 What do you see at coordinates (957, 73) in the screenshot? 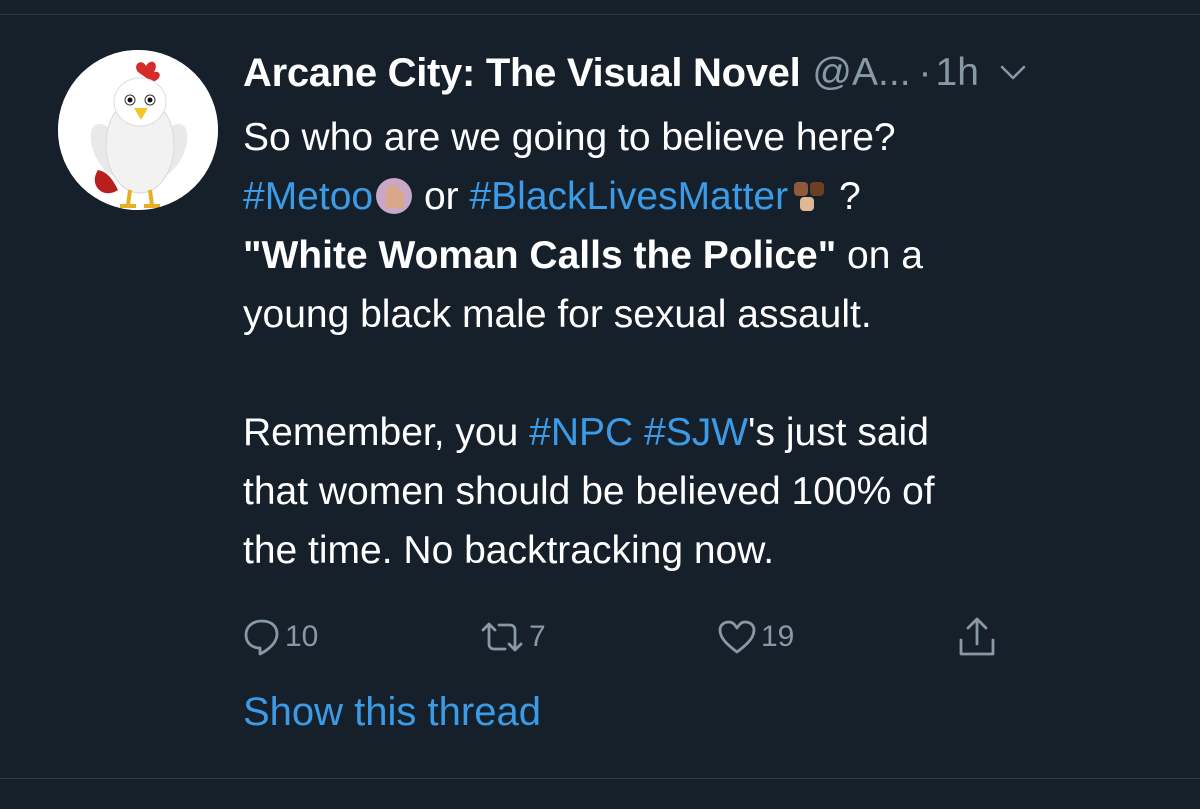
I see `timestamp: 1h` at bounding box center [957, 73].